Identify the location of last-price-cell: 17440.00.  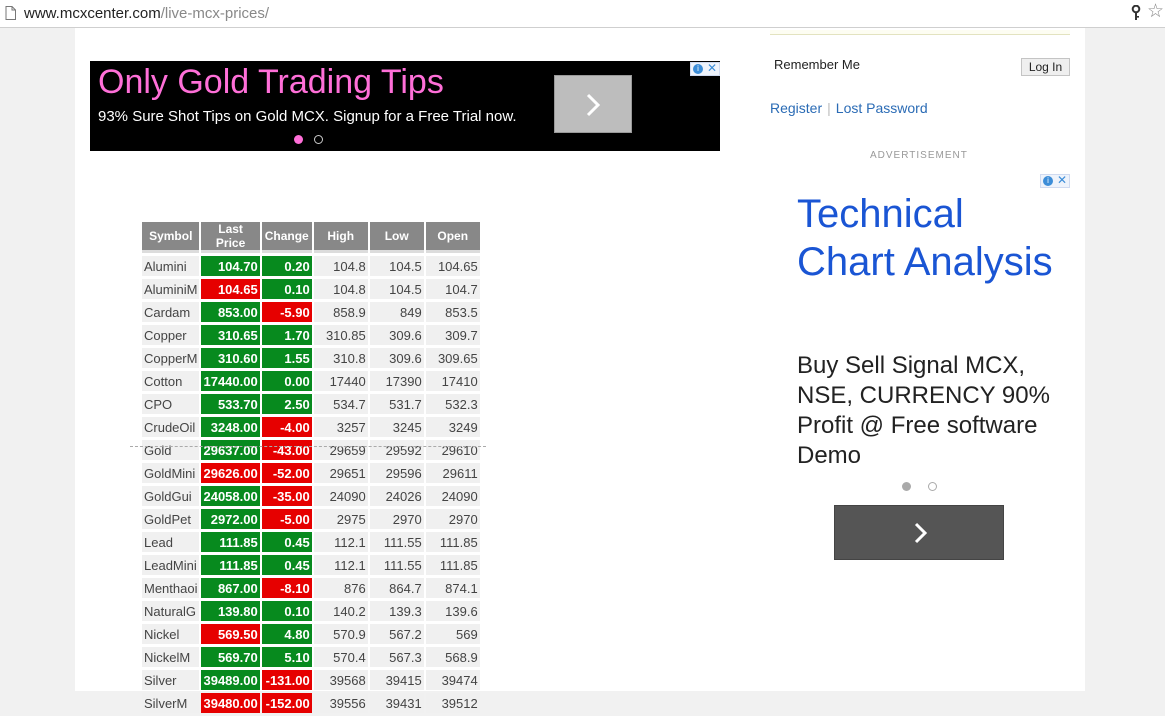
(230, 381).